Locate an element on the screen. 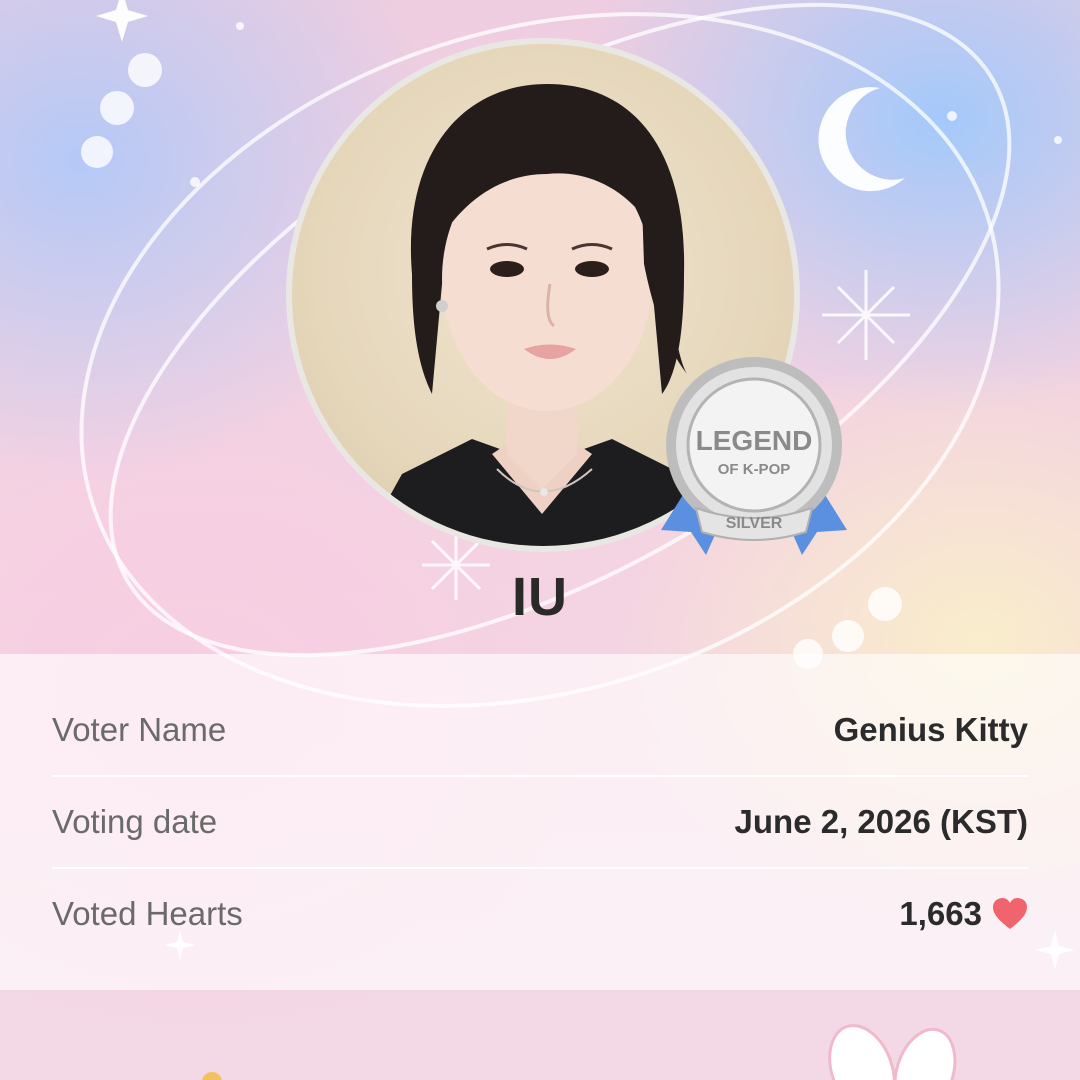 This screenshot has height=1080, width=1080. voted-hearts-label: Voted Hearts is located at coordinates (147, 913).